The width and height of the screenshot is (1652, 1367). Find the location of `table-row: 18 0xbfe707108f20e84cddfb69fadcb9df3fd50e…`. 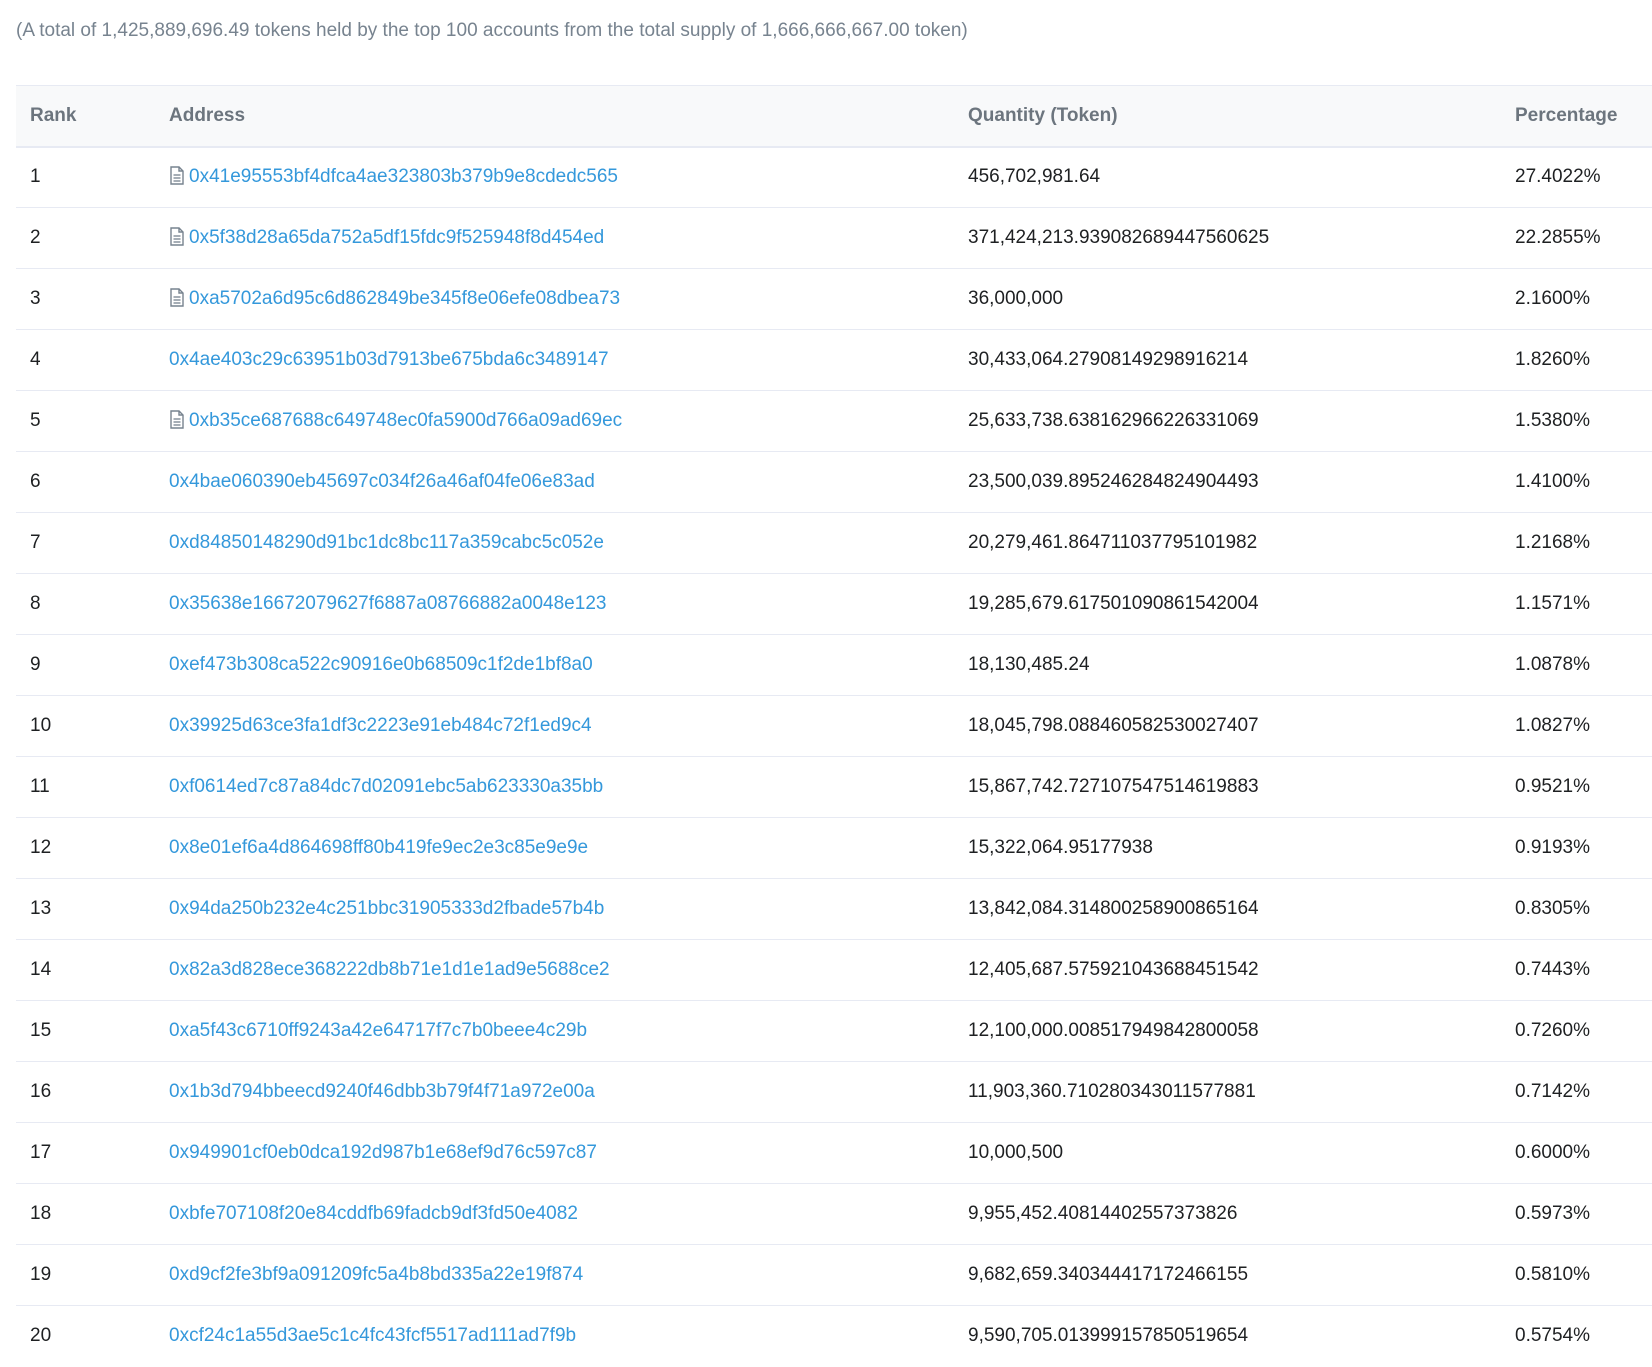

table-row: 18 0xbfe707108f20e84cddfb69fadcb9df3fd50e… is located at coordinates (834, 1214).